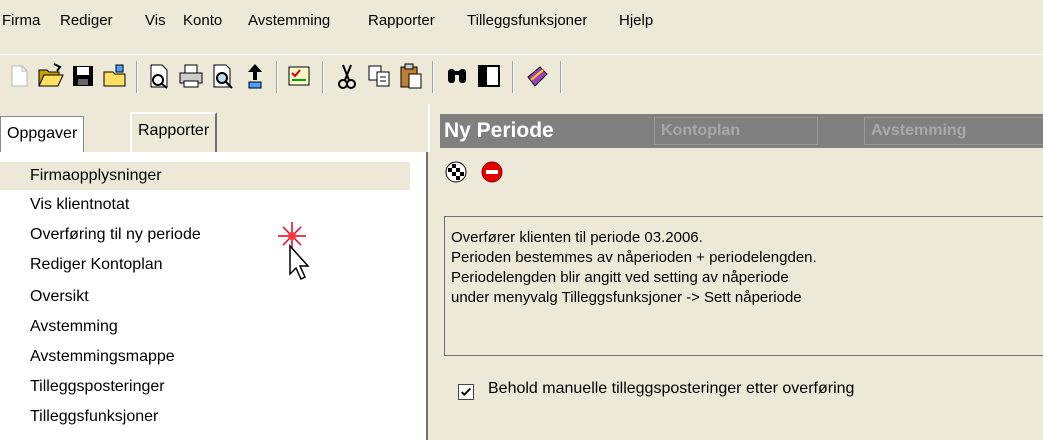 The image size is (1043, 440). What do you see at coordinates (86, 20) in the screenshot?
I see `menu-rediger: Rediger` at bounding box center [86, 20].